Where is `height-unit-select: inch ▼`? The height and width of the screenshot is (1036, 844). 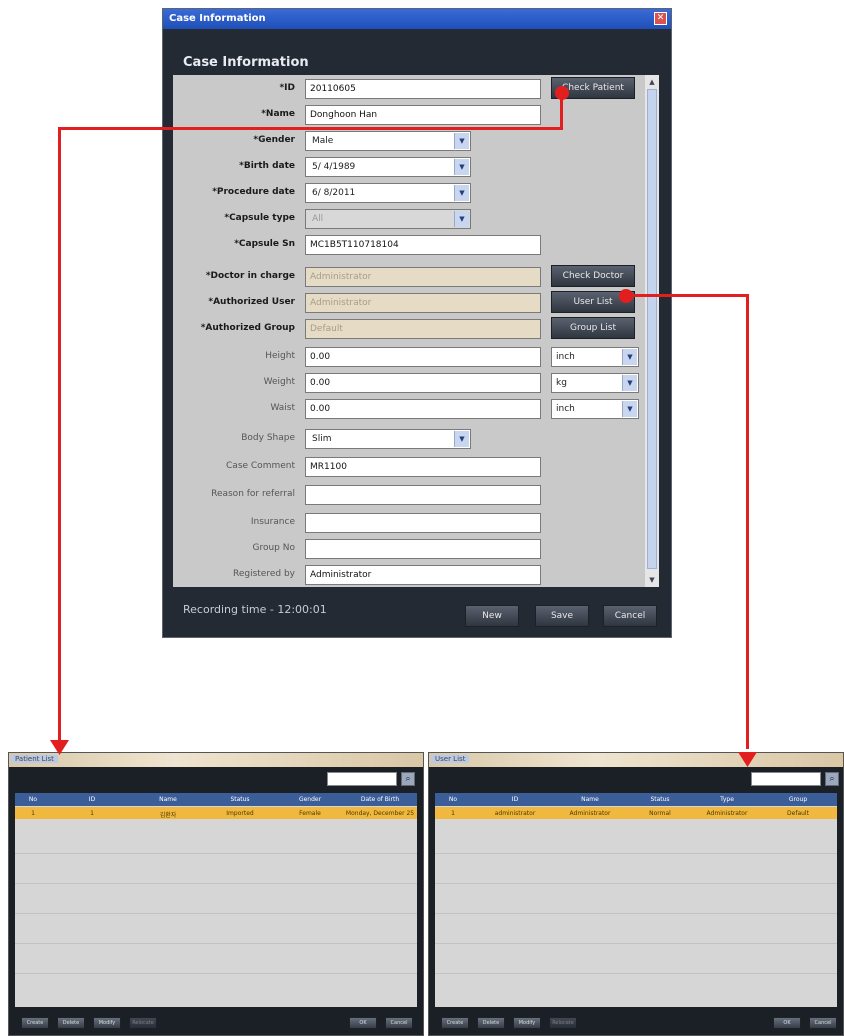
height-unit-select: inch ▼ is located at coordinates (595, 357).